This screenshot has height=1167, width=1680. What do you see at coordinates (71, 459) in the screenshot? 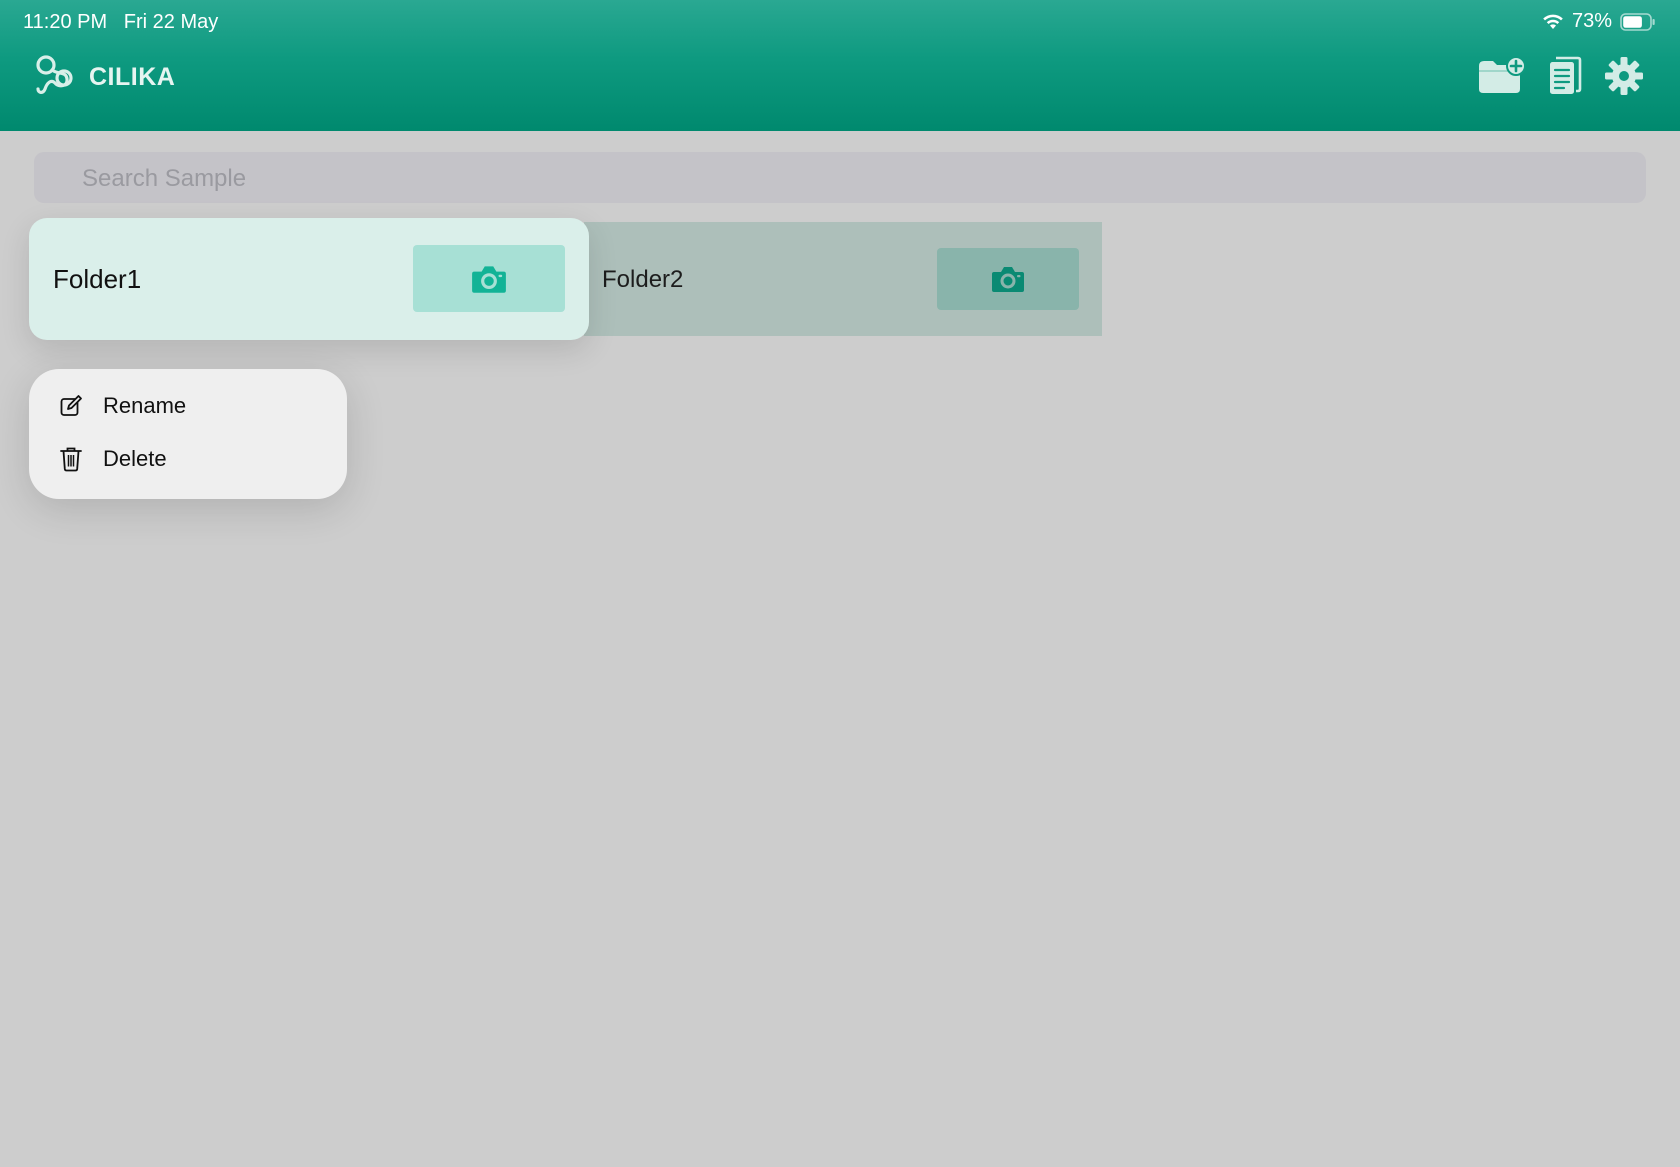
I see `trash-icon` at bounding box center [71, 459].